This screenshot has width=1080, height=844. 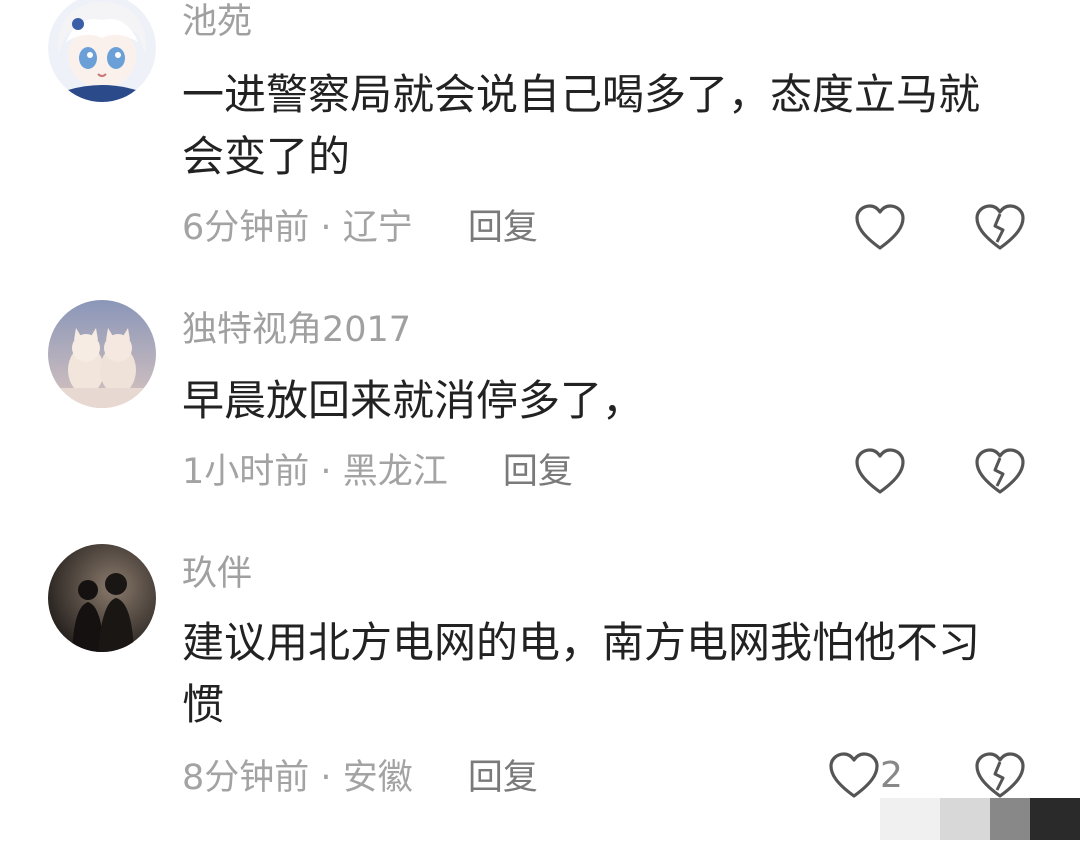 What do you see at coordinates (296, 330) in the screenshot?
I see `username: 独特视角2017` at bounding box center [296, 330].